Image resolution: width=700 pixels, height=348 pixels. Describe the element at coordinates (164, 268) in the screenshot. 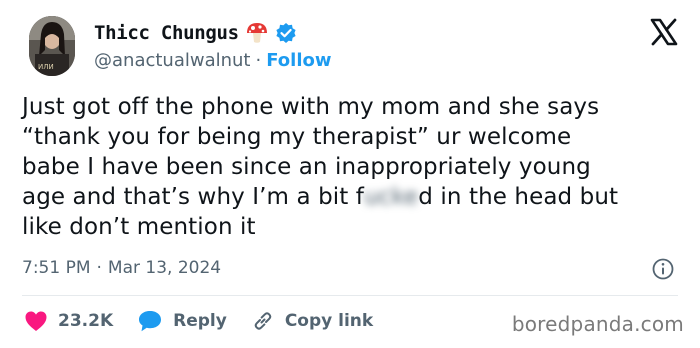

I see `tweet-date: Mar 13, 2024` at that location.